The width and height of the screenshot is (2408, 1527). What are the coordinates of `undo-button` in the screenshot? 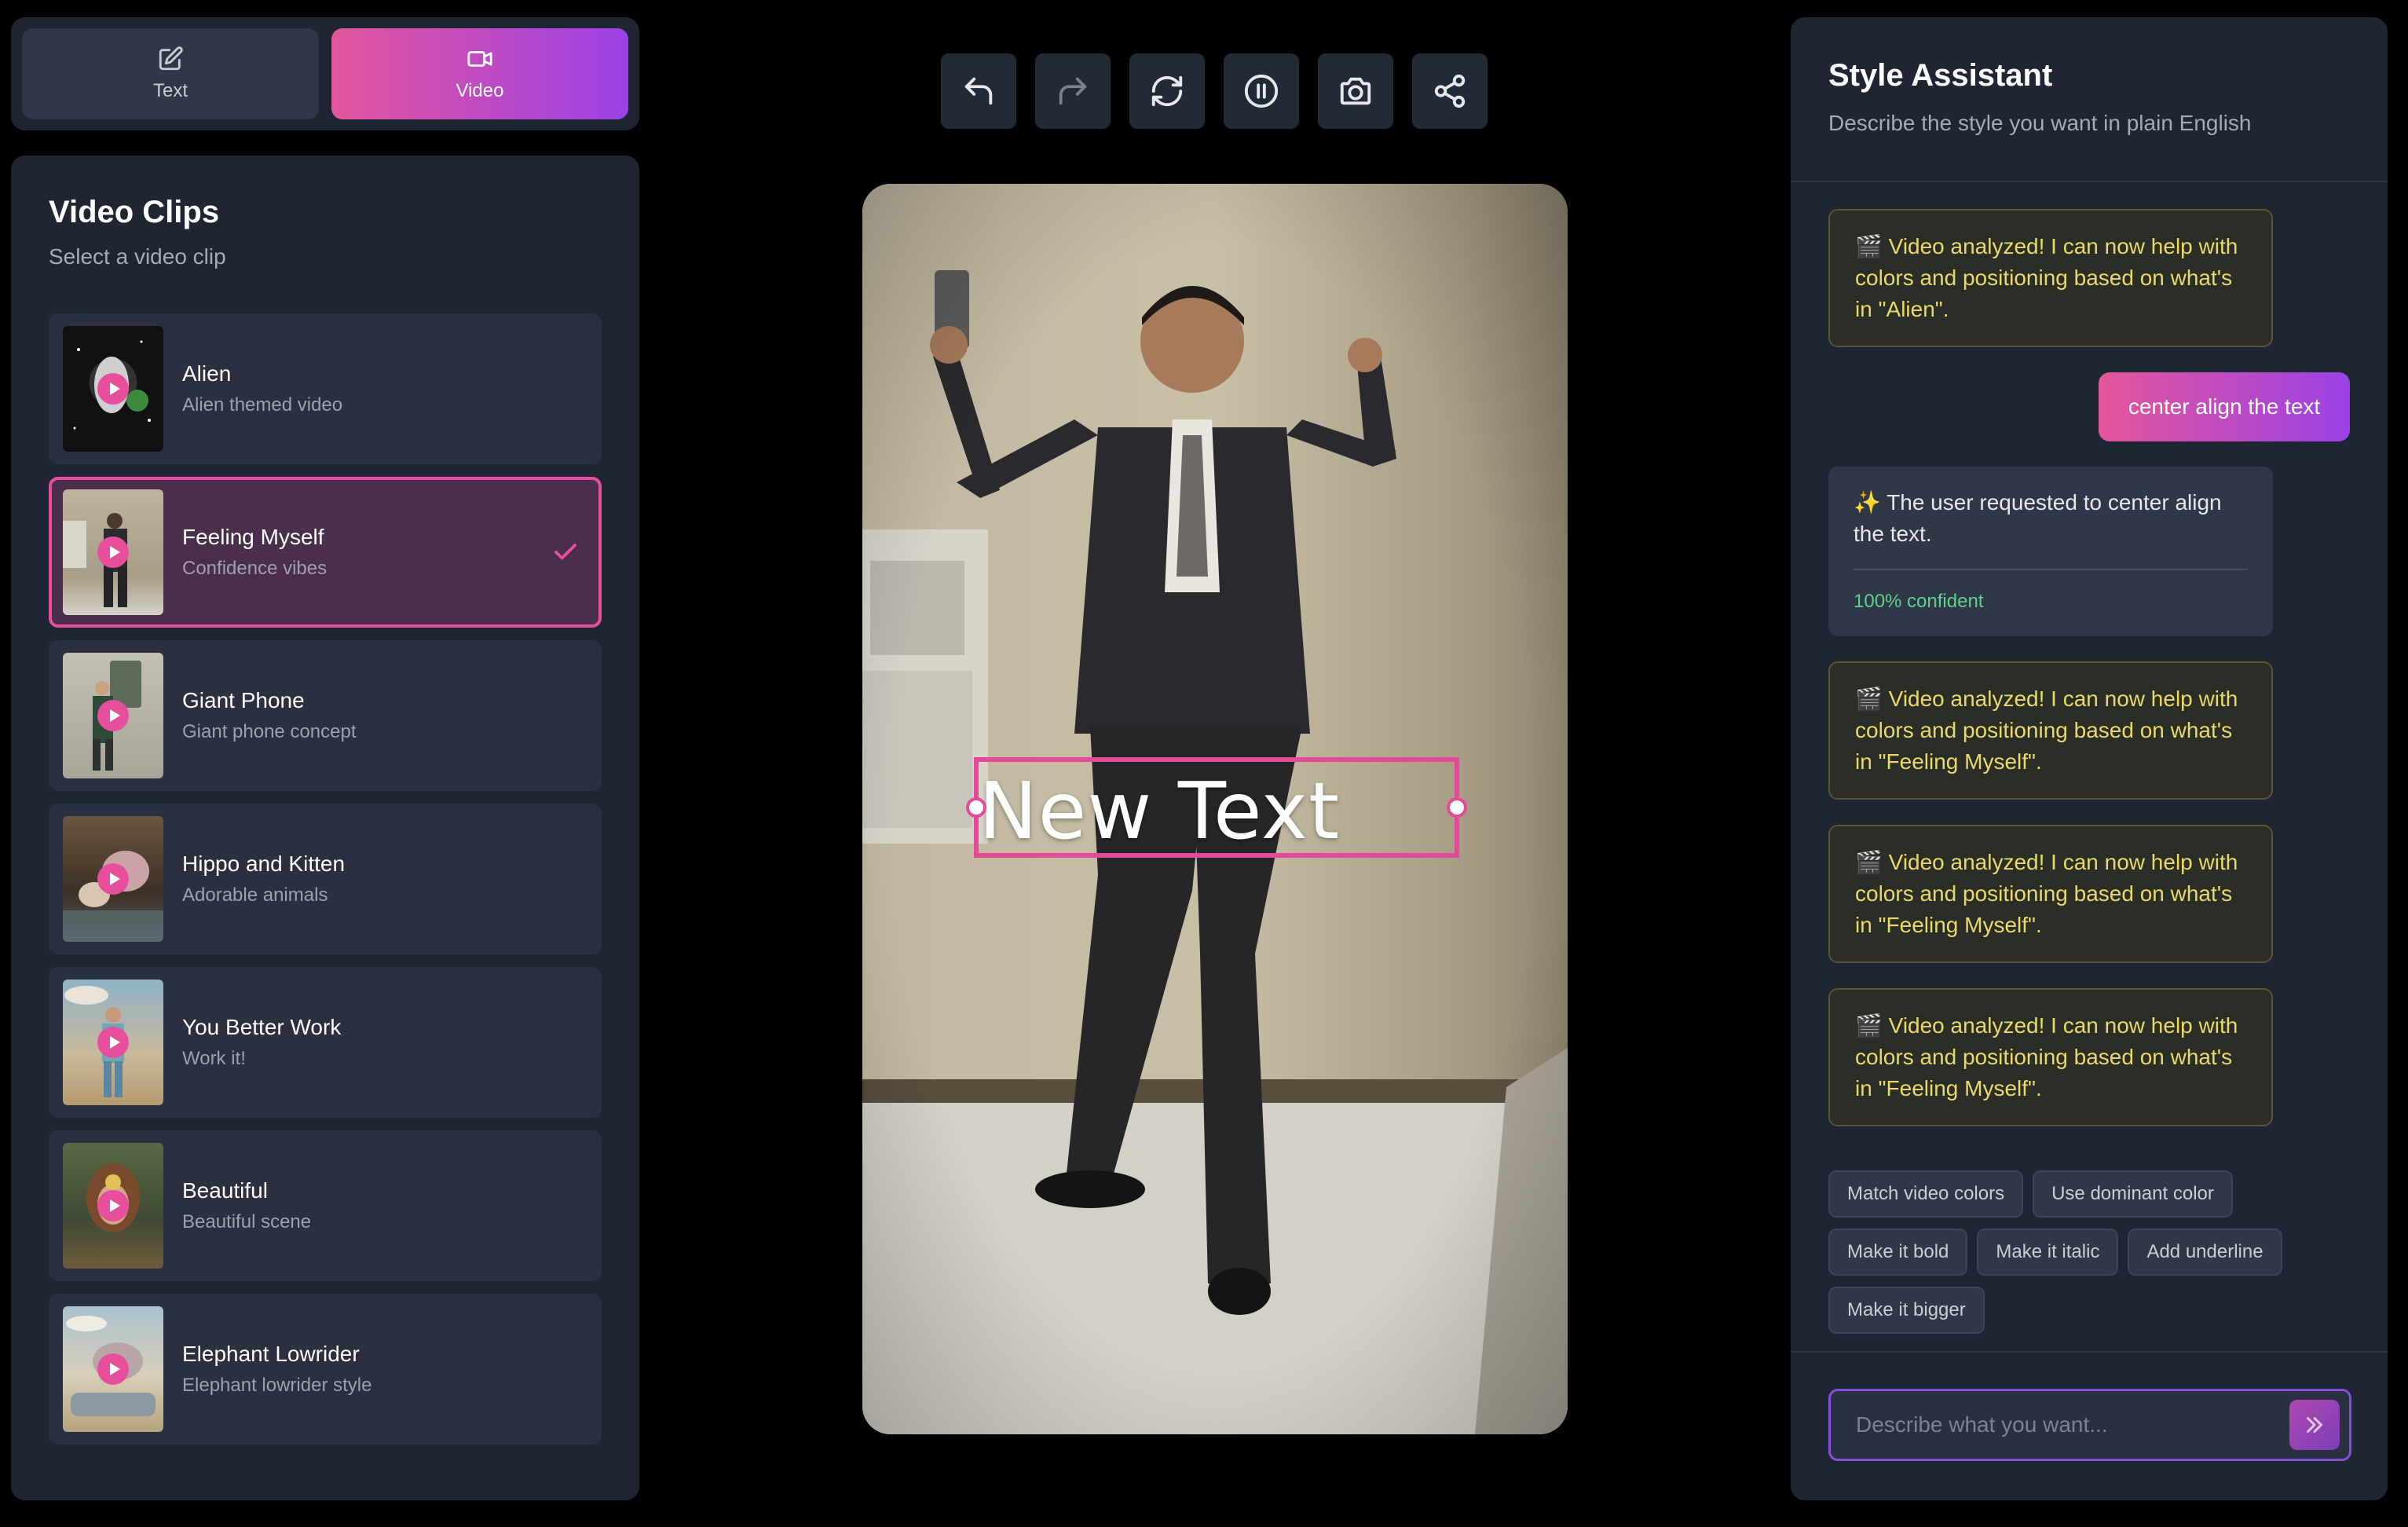 It's located at (978, 91).